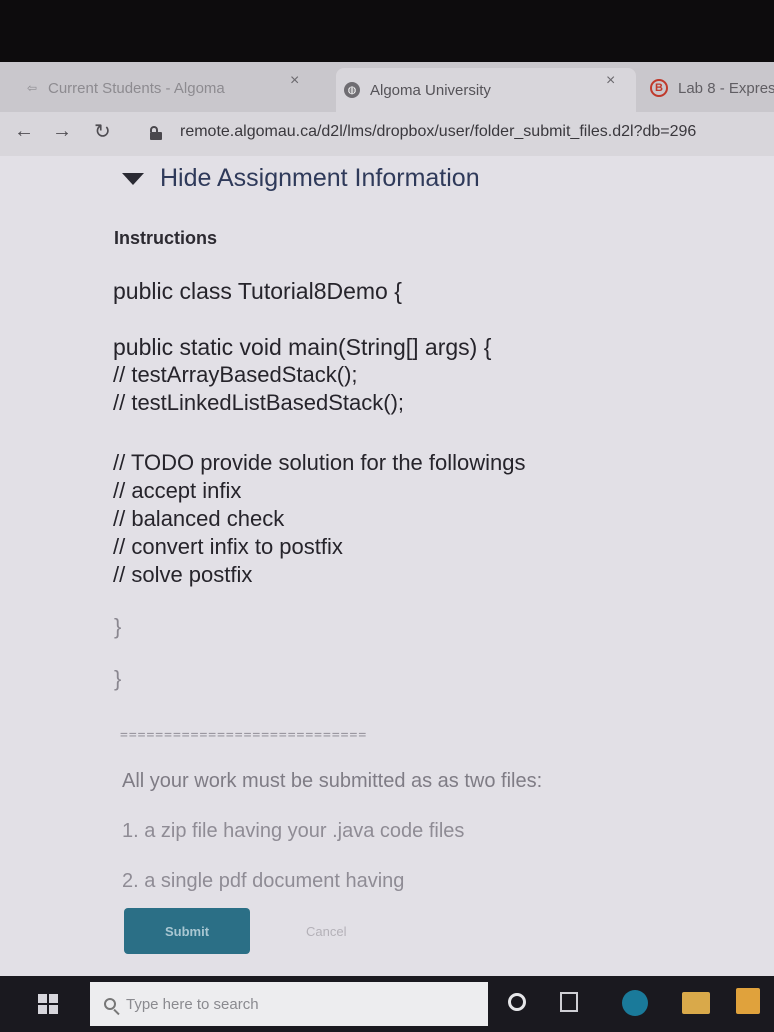  What do you see at coordinates (569, 1002) in the screenshot?
I see `task-view-icon` at bounding box center [569, 1002].